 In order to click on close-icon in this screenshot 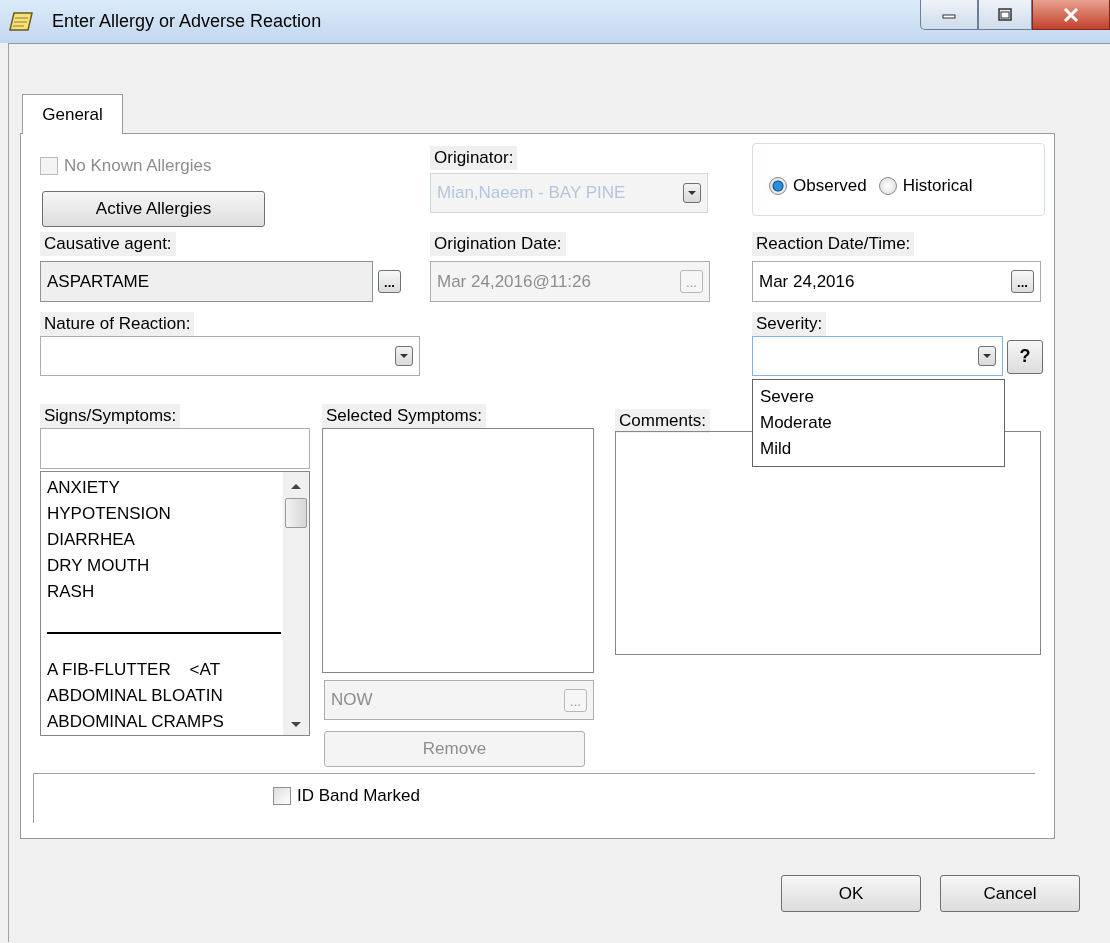, I will do `click(1071, 14)`.